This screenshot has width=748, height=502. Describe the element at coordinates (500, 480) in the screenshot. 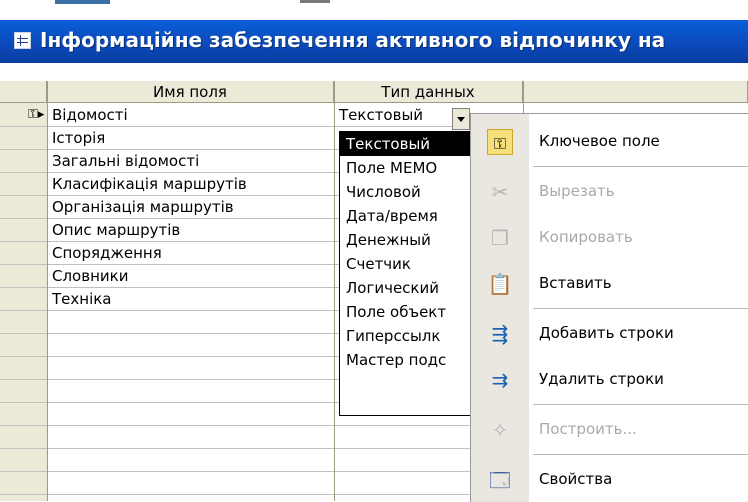

I see `properties-icon: 🗔` at that location.